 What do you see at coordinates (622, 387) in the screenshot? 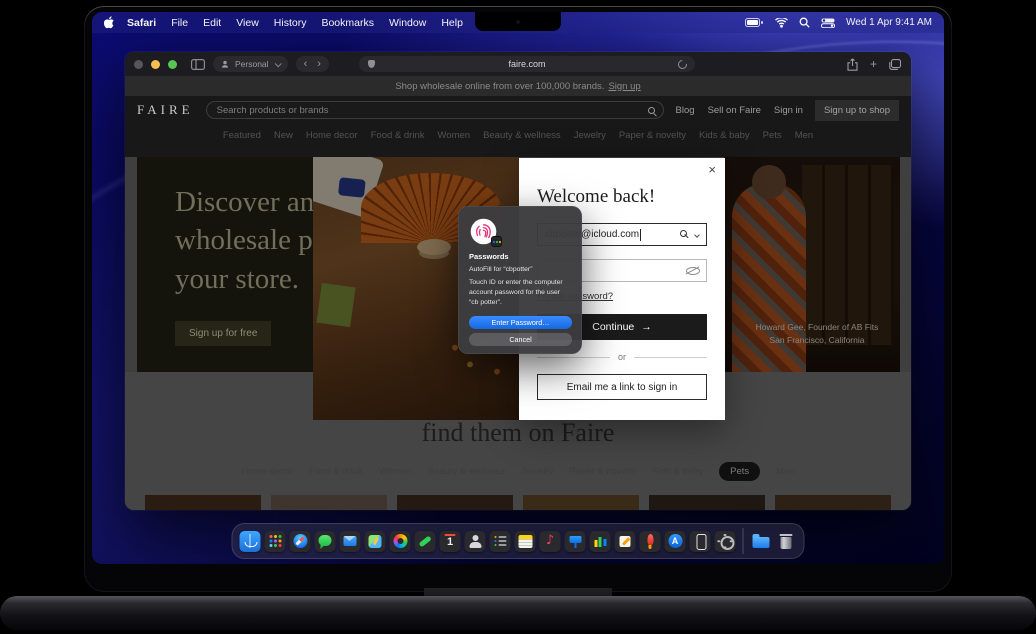
I see `email-link-button: Email me a link to sign in` at bounding box center [622, 387].